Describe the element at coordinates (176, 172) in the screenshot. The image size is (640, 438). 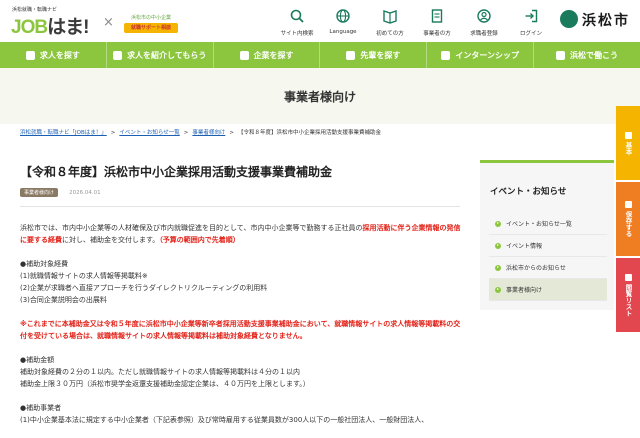
I see `article-title: 【令和８年度】浜松市中小企業採用活動支援事業費補助金` at that location.